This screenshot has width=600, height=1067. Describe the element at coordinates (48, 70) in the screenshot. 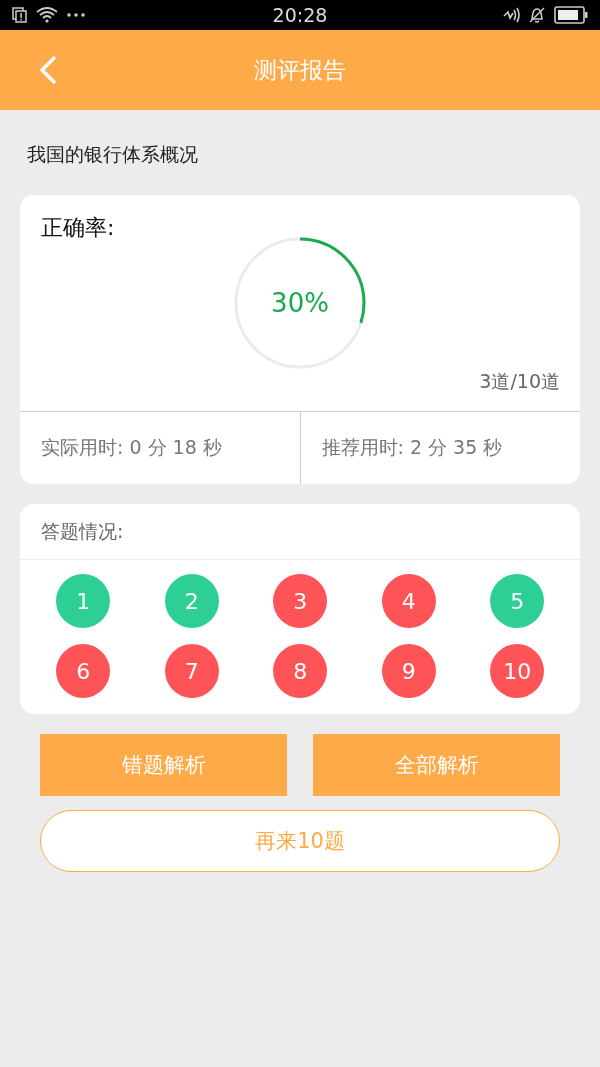

I see `back-icon` at that location.